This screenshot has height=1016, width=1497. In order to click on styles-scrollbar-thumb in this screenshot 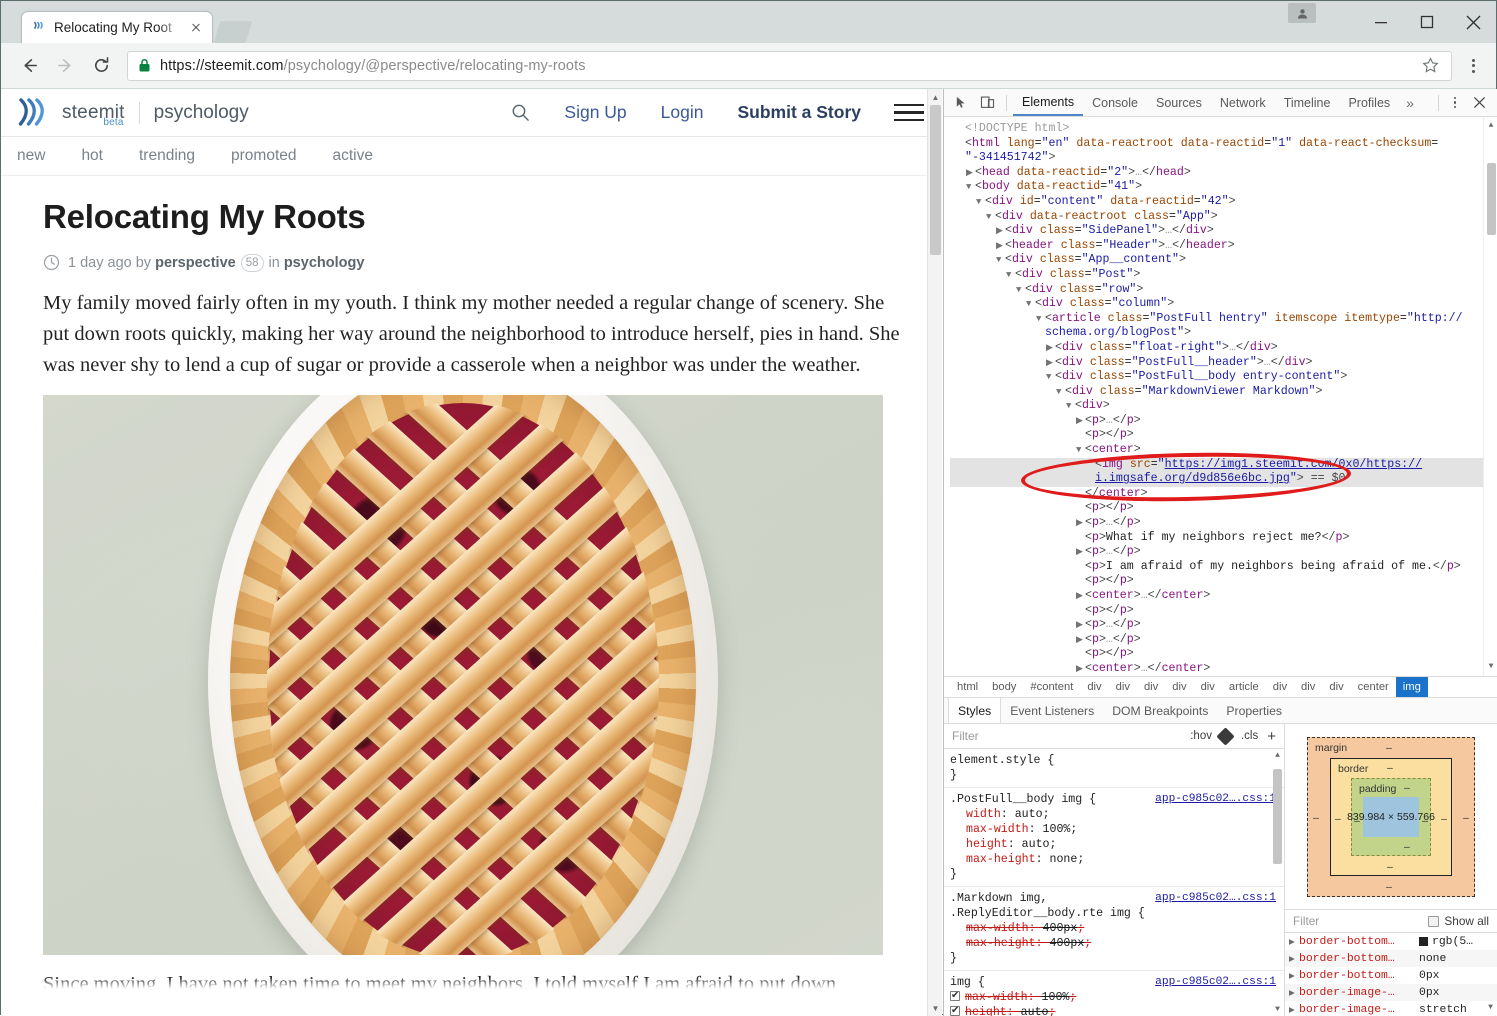, I will do `click(1277, 816)`.